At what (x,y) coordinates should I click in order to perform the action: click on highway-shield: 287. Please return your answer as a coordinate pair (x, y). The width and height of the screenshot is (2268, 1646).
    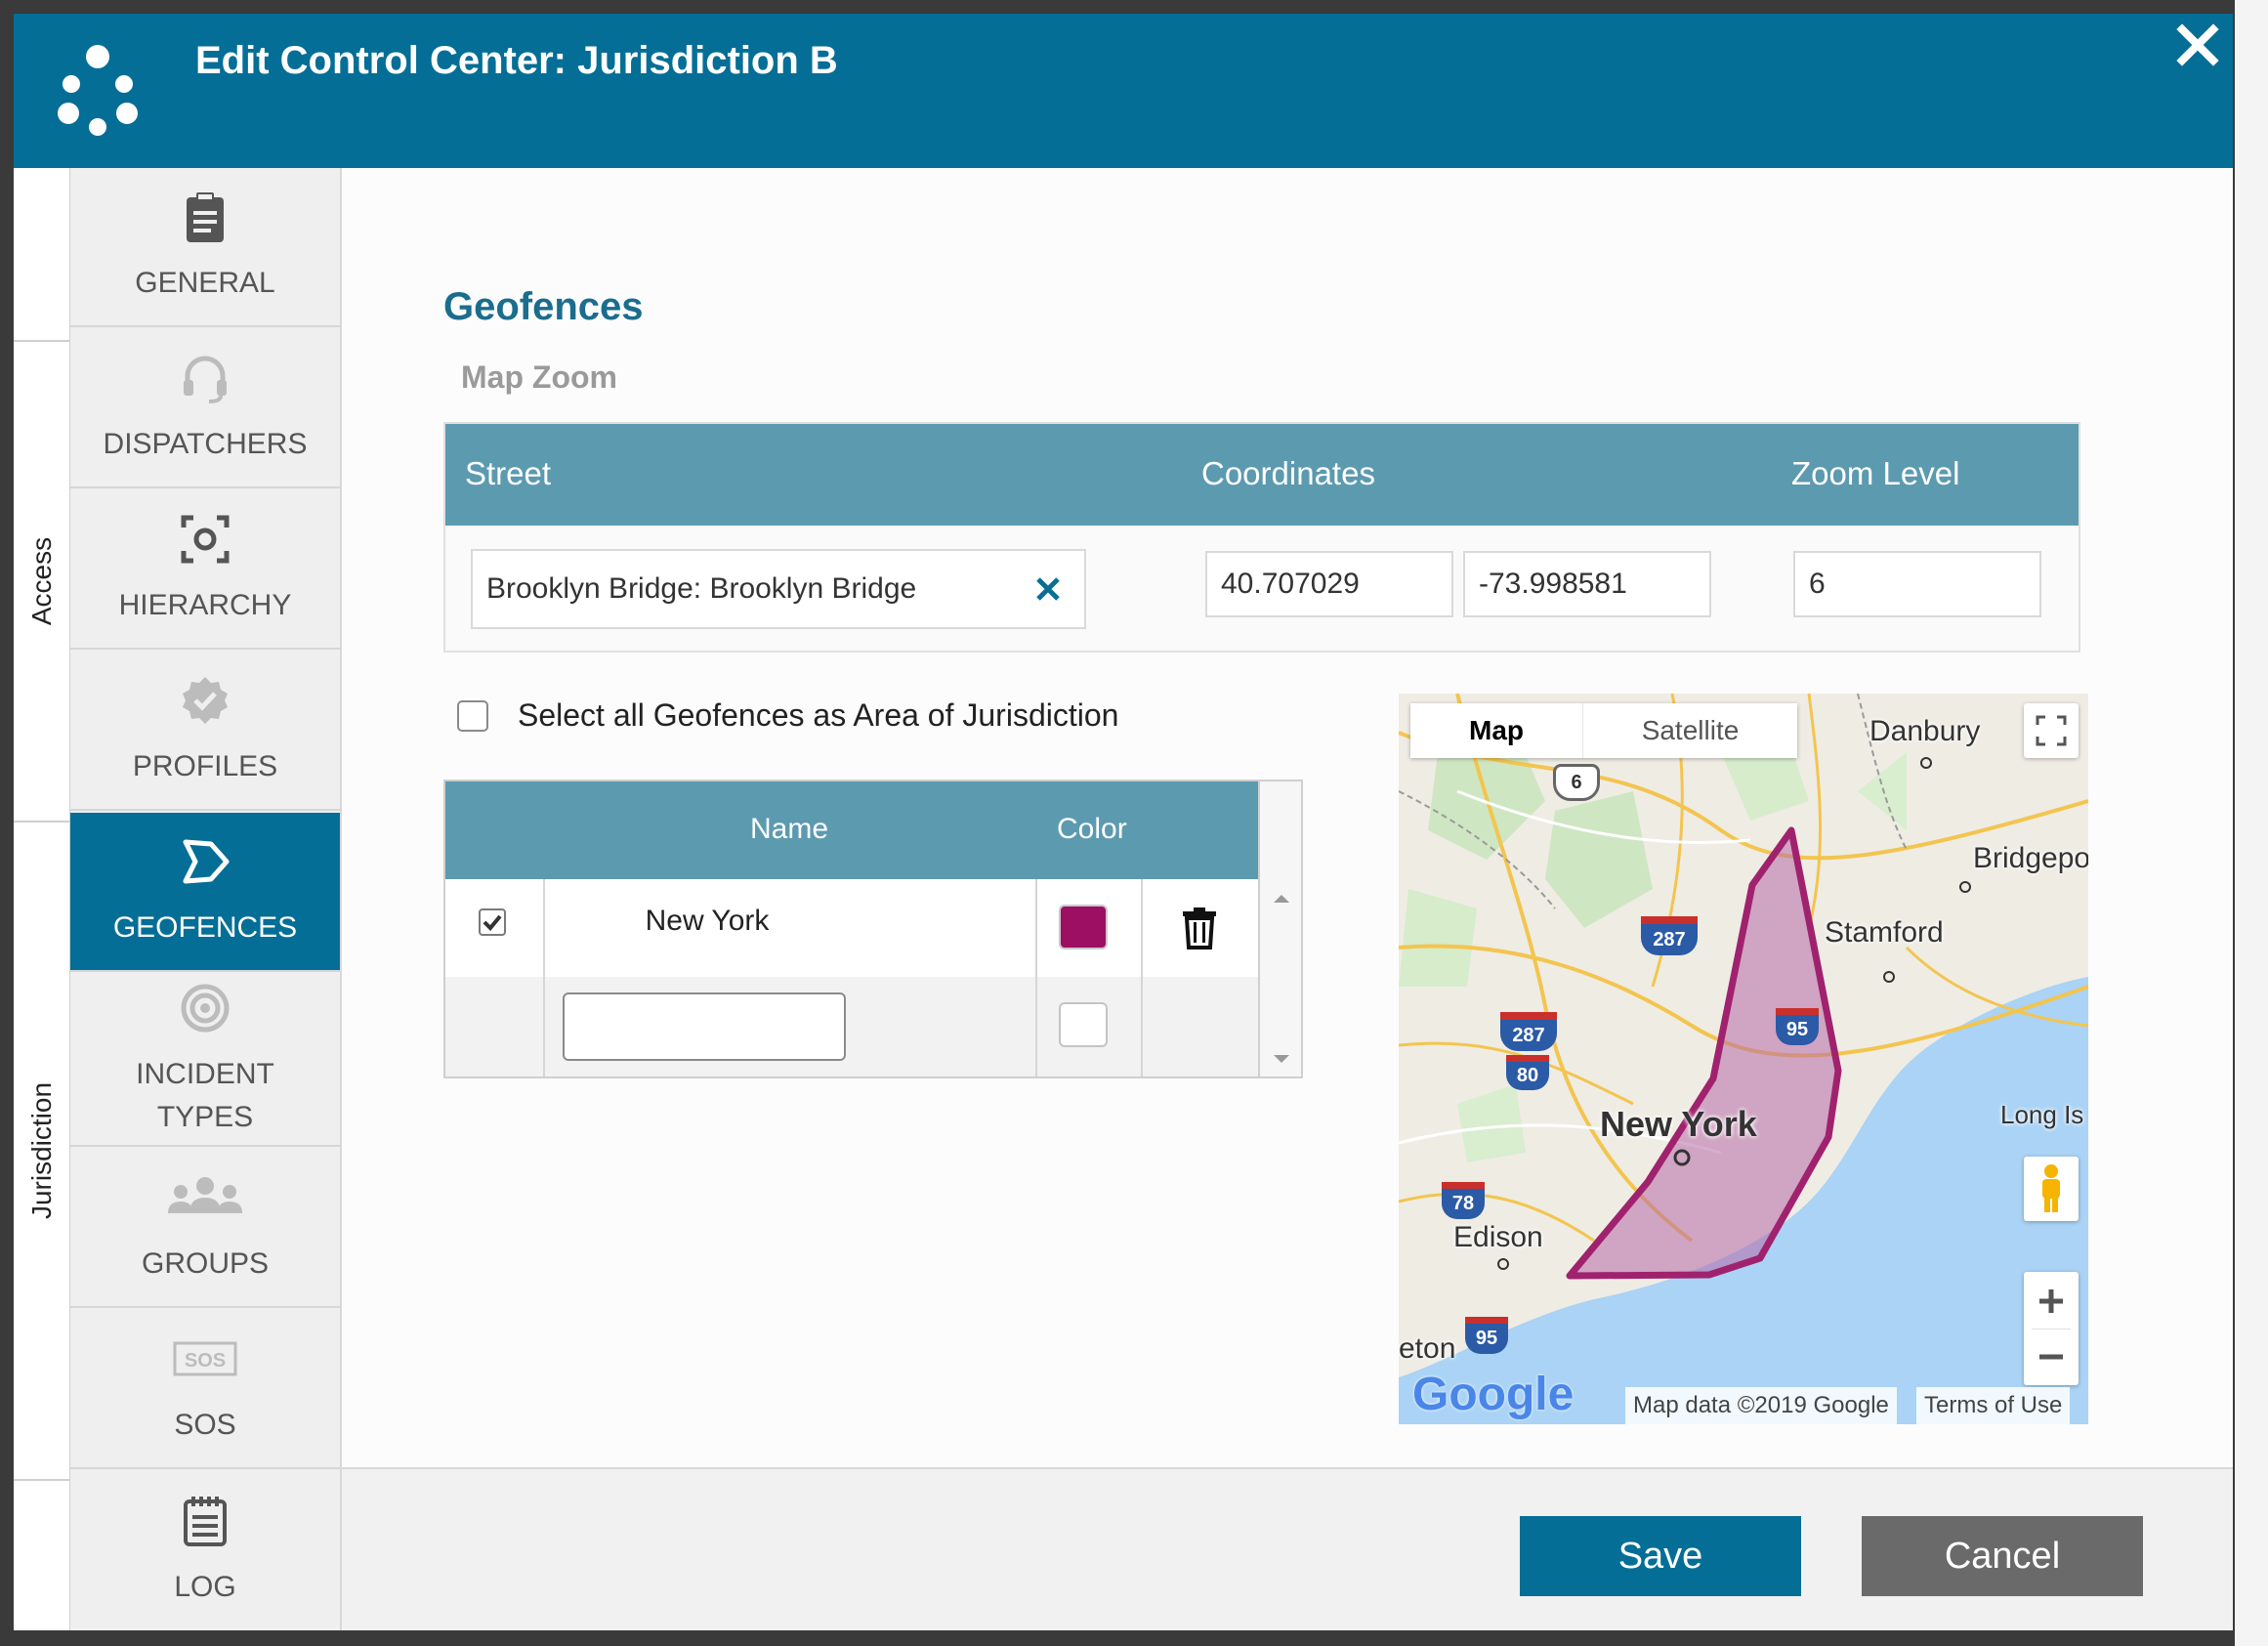
    Looking at the image, I should click on (1669, 935).